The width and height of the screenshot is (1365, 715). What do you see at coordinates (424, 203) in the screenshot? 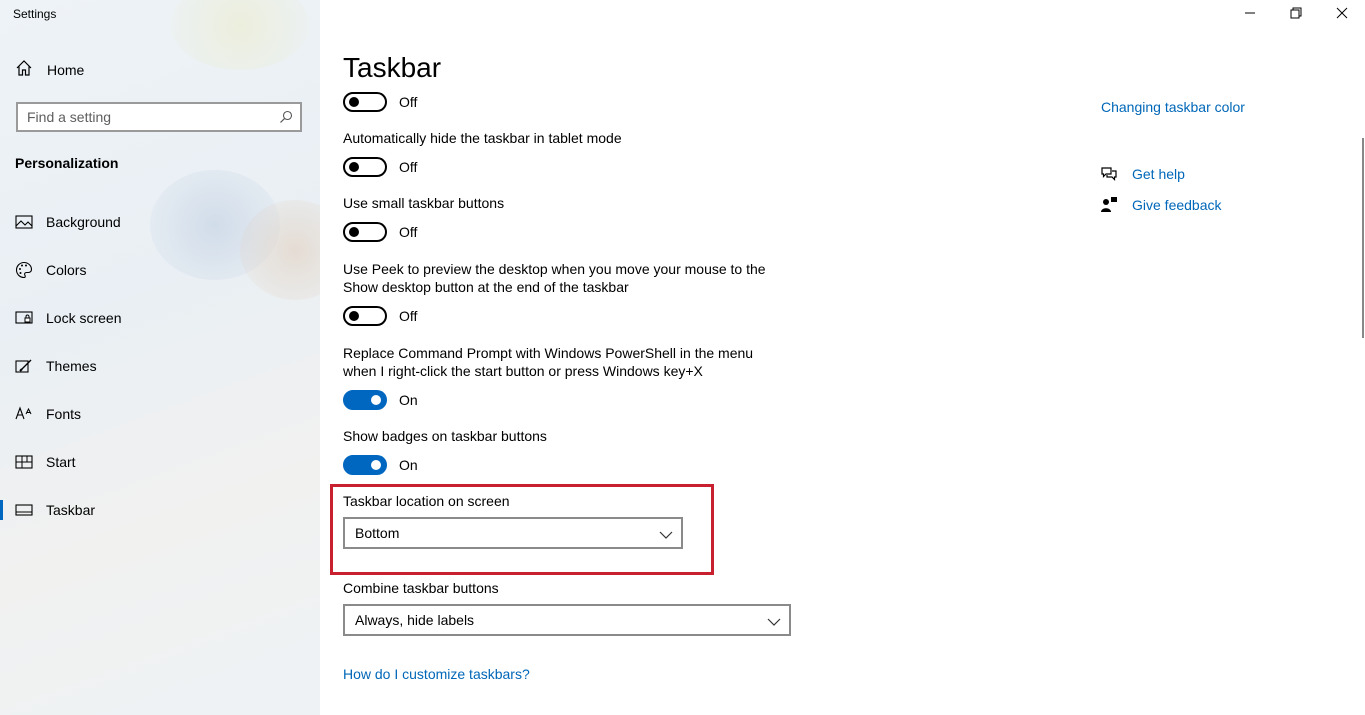
I see `setting-caption: Use small taskbar buttons` at bounding box center [424, 203].